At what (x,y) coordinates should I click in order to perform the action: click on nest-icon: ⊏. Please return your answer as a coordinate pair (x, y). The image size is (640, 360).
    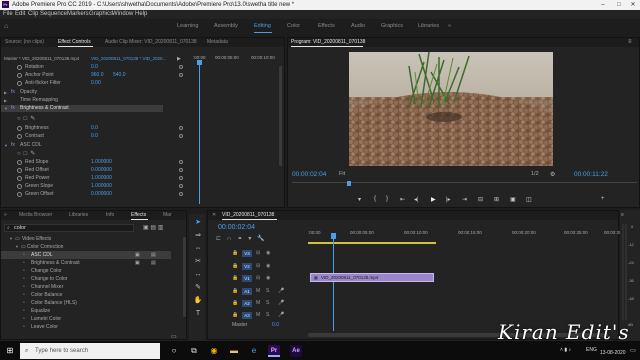
    Looking at the image, I should click on (221, 239).